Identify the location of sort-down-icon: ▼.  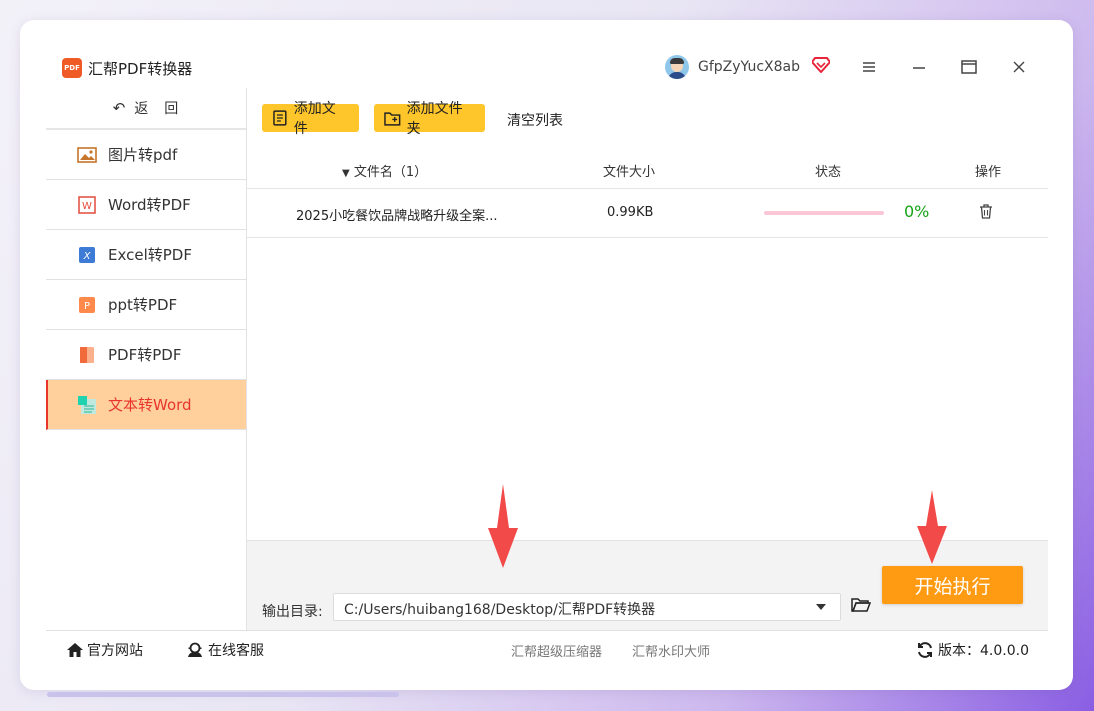
(346, 173).